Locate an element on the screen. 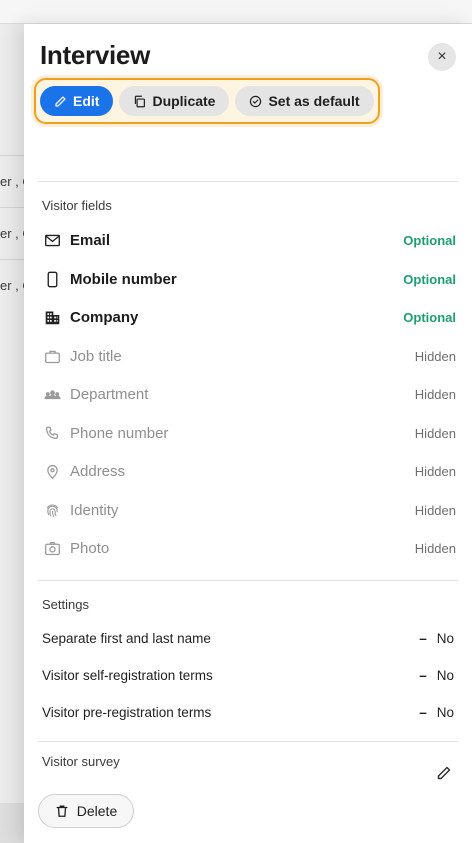  edit-button-label: Edit is located at coordinates (86, 101).